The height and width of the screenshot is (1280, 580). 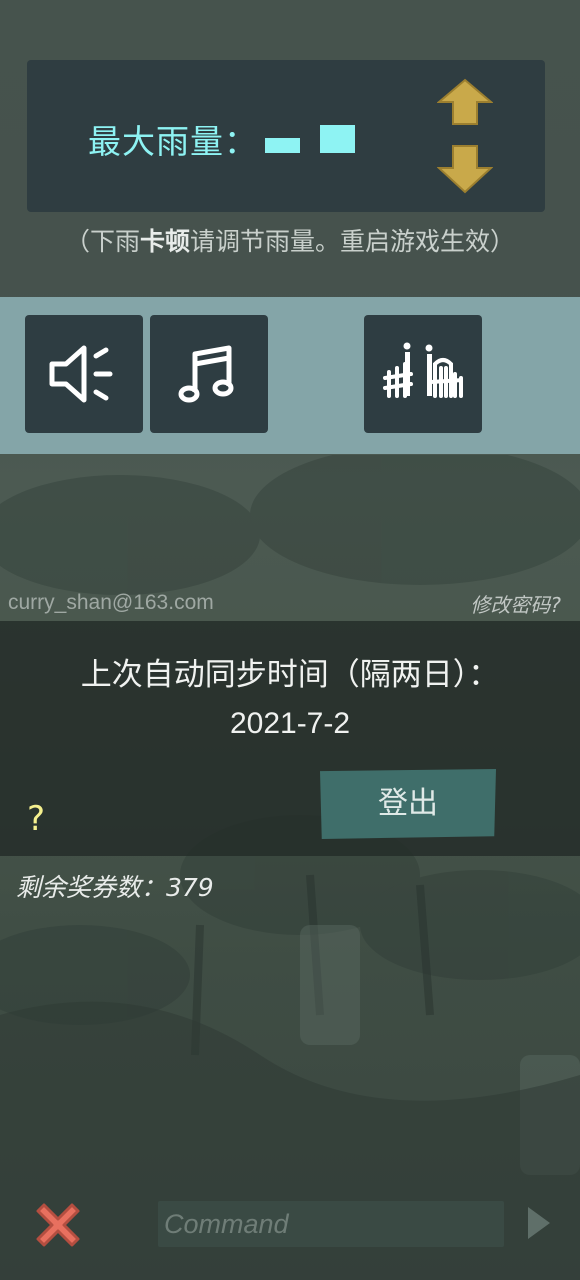 I want to click on increase-rain-arrow-icon, so click(x=465, y=103).